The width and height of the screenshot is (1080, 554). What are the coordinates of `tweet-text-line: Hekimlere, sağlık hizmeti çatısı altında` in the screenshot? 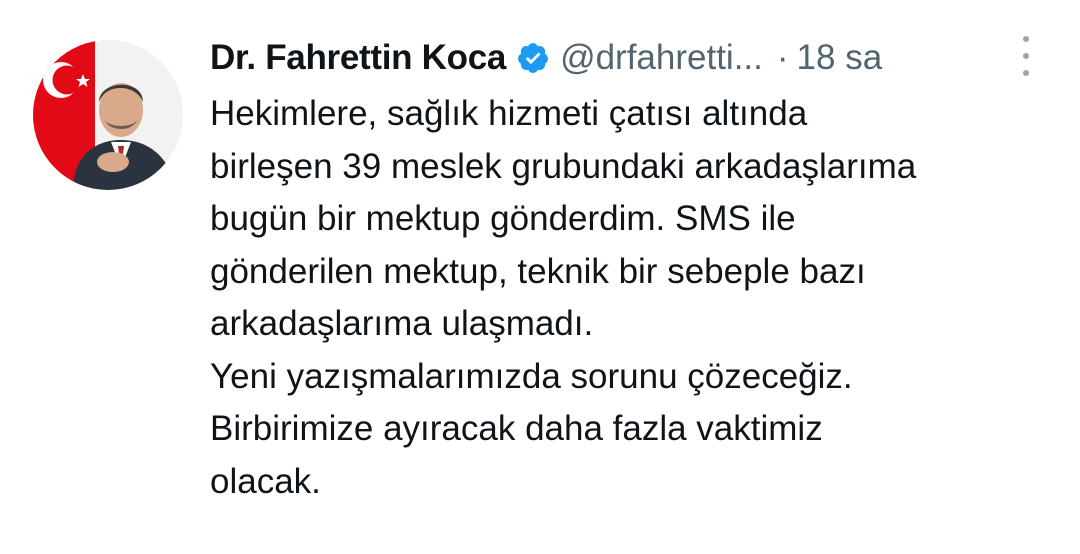 It's located at (509, 113).